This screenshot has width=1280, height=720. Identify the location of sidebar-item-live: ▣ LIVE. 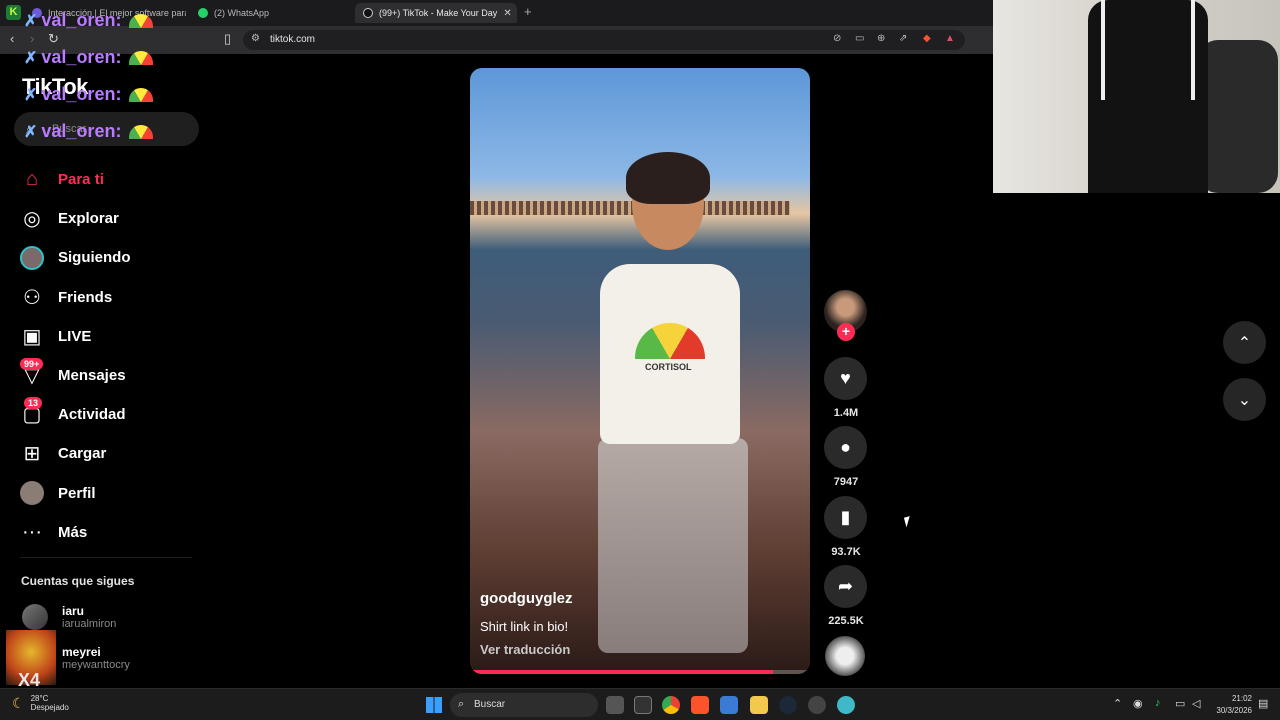
(108, 336).